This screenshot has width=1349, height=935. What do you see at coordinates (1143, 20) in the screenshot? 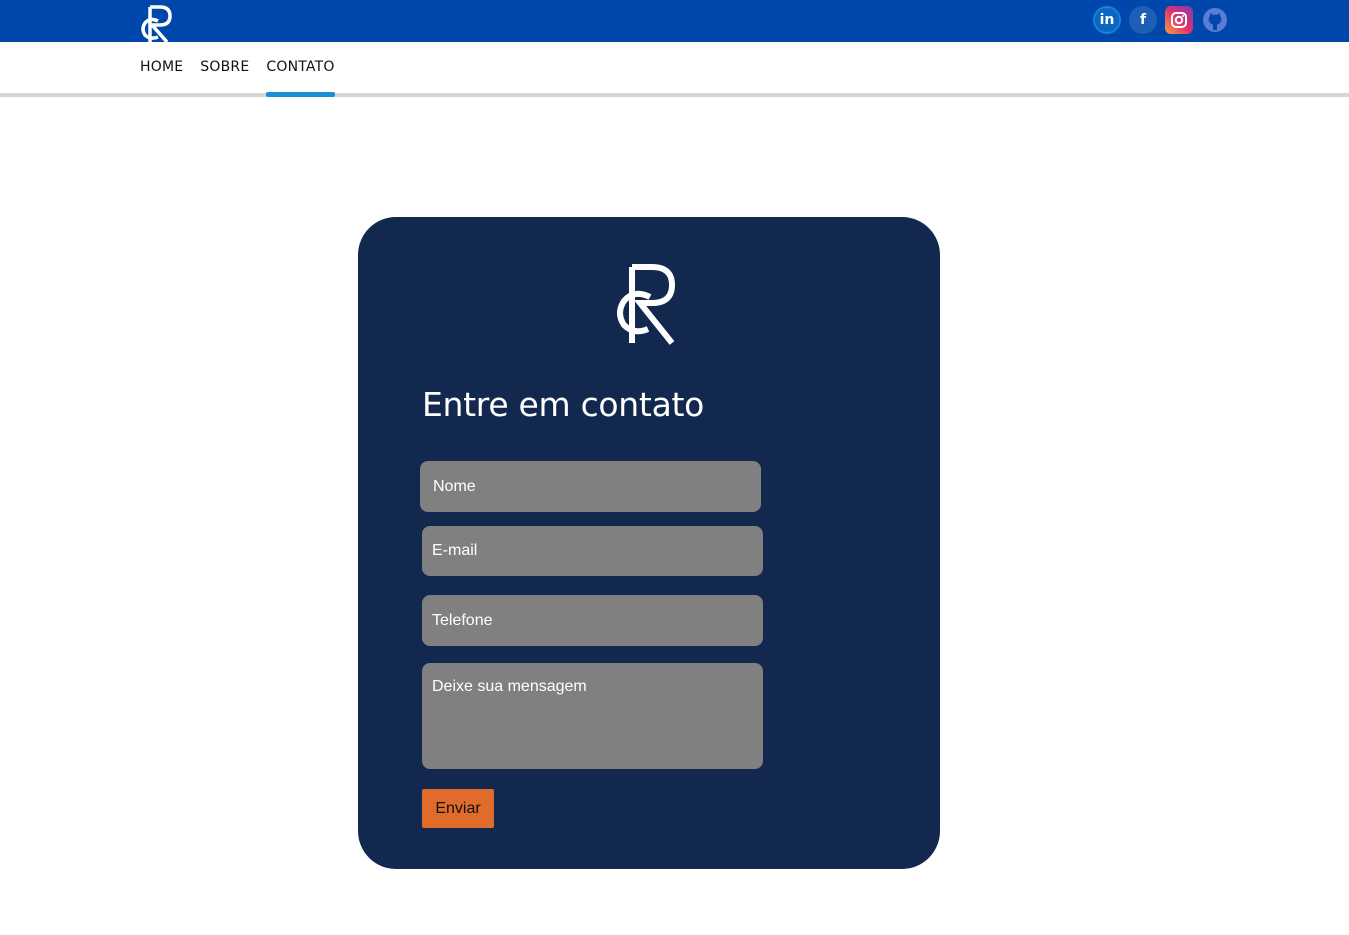
I see `facebook-icon: f` at bounding box center [1143, 20].